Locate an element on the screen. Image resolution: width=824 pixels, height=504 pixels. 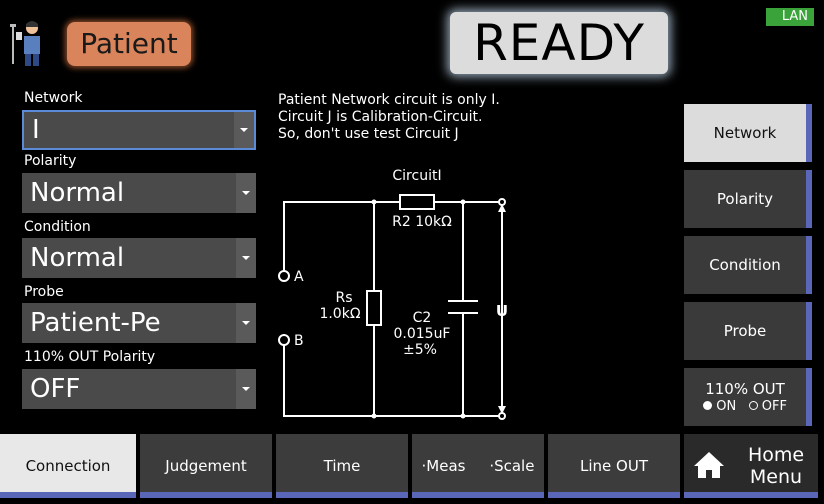
note-line: So, don't use test Circuit J is located at coordinates (368, 134).